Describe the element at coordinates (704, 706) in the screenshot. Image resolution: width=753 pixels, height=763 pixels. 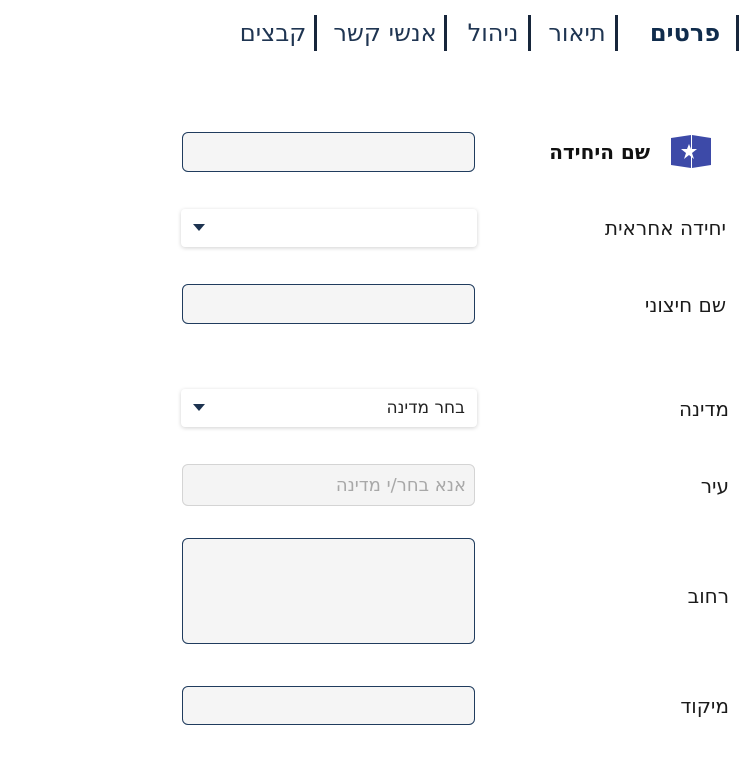
I see `zip-label: מיקוד` at that location.